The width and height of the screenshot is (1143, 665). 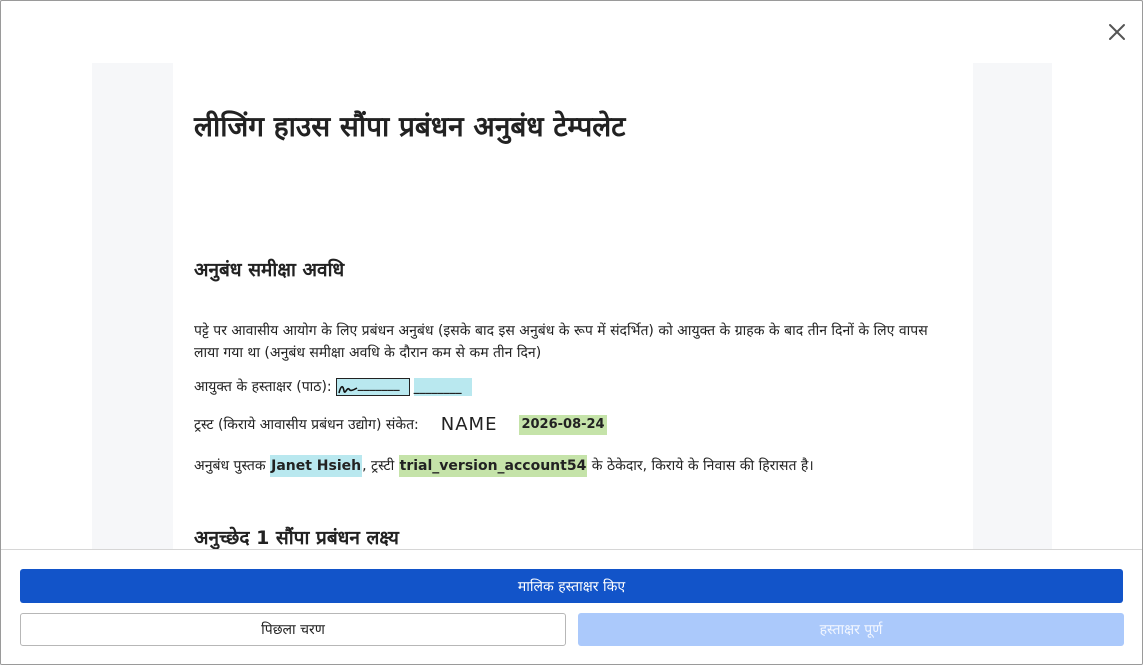 I want to click on section-heading-review-period: अनुबंध समीक्षा अवधि, so click(x=269, y=270).